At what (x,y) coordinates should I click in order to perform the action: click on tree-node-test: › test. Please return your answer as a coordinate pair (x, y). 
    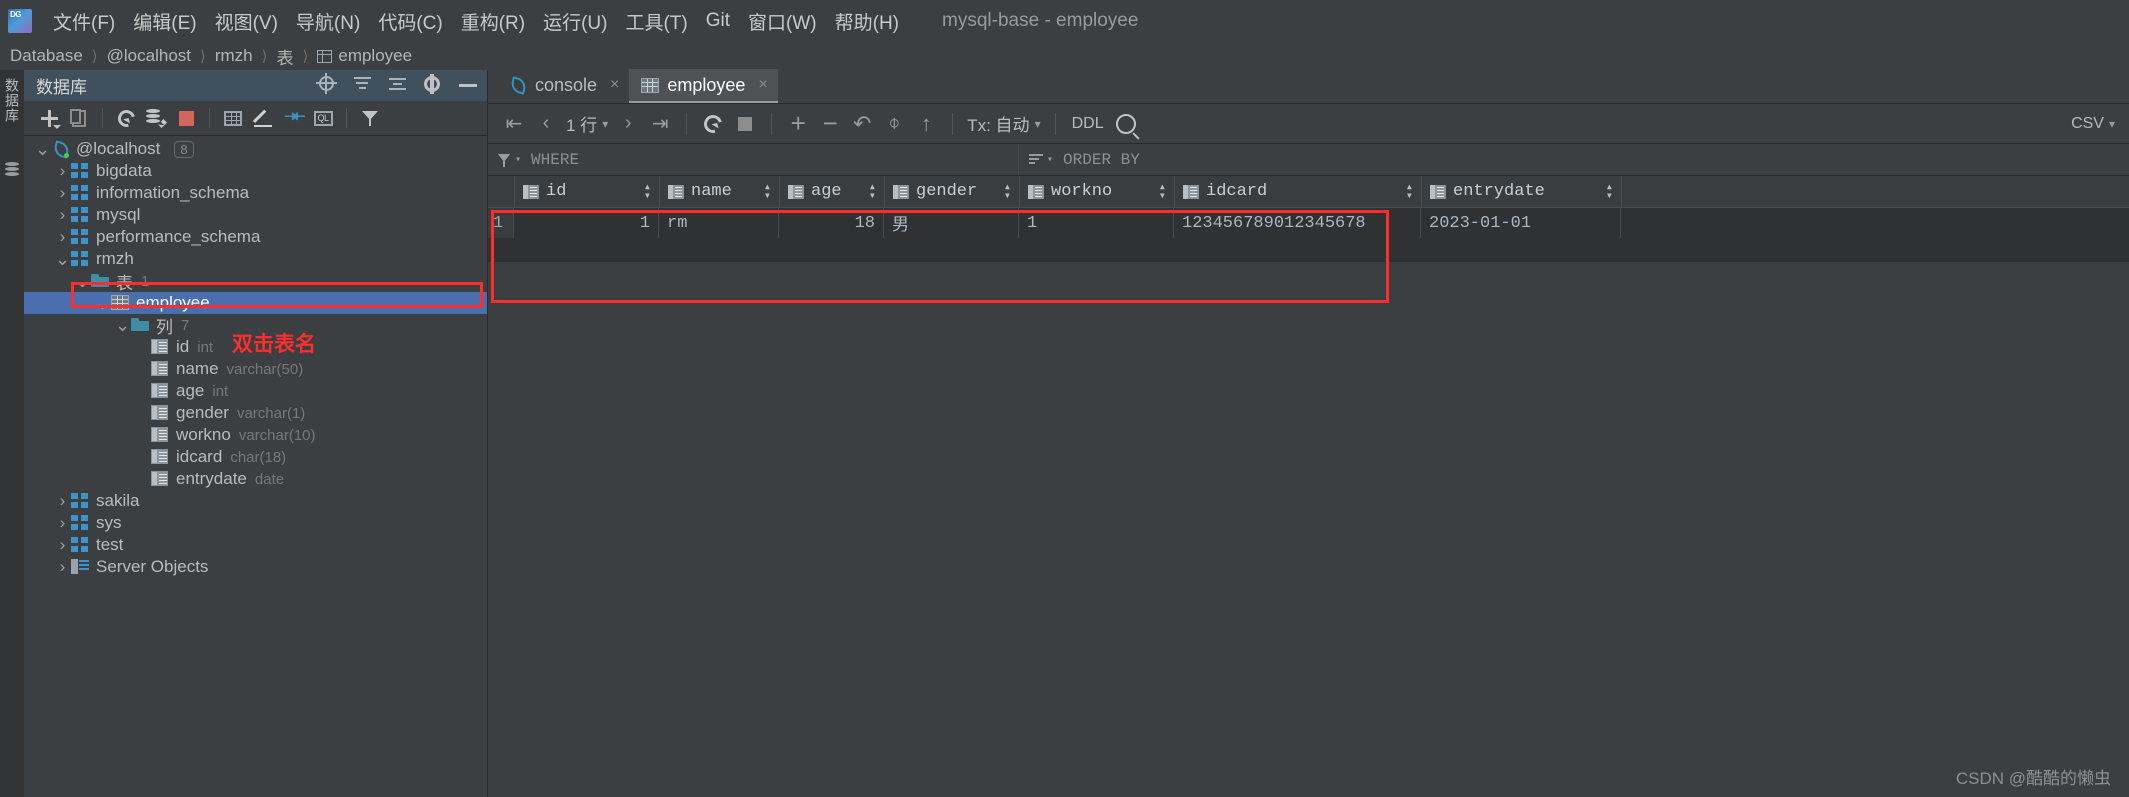
    Looking at the image, I should click on (255, 545).